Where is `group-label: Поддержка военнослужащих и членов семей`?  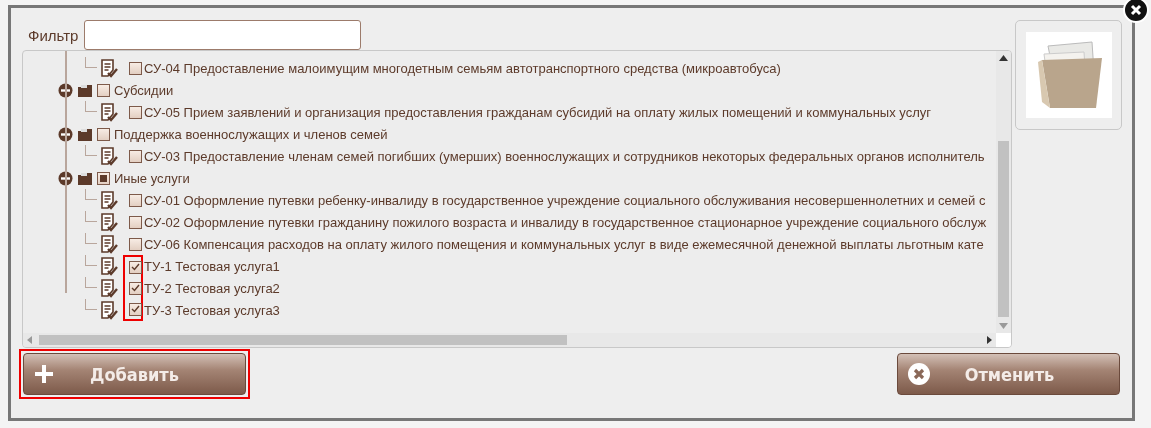 group-label: Поддержка военнослужащих и членов семей is located at coordinates (251, 134).